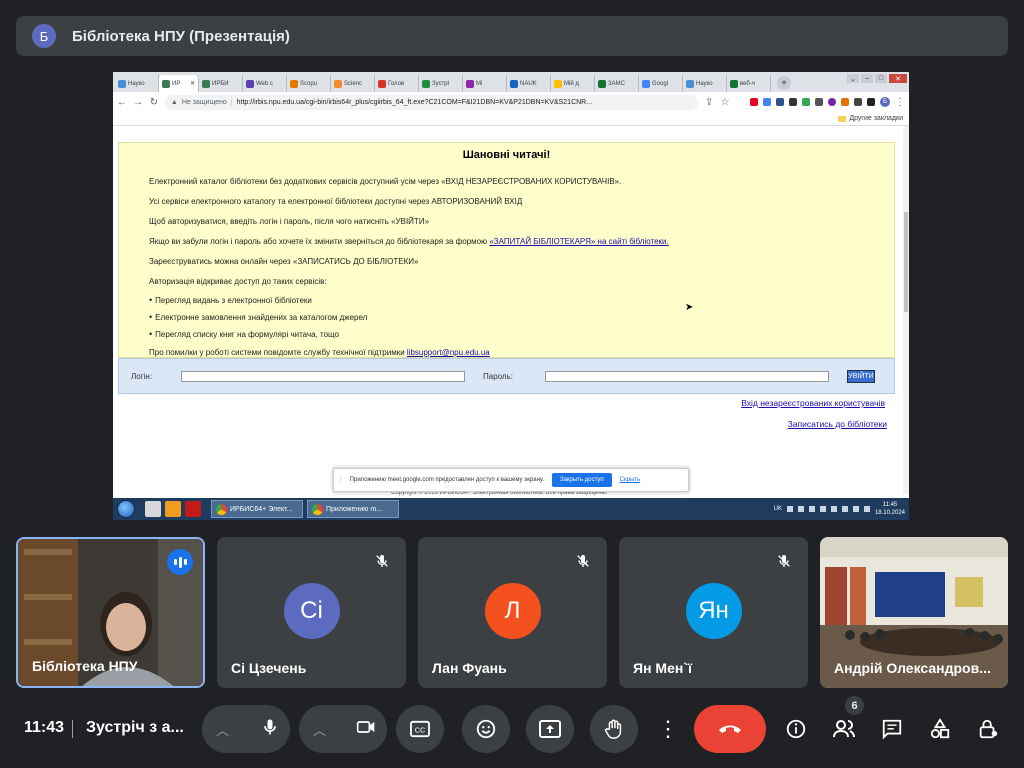 This screenshot has height=768, width=1024. Describe the element at coordinates (230, 300) in the screenshot. I see `service-item: Перегляд видань з електронної бібліотеки` at that location.